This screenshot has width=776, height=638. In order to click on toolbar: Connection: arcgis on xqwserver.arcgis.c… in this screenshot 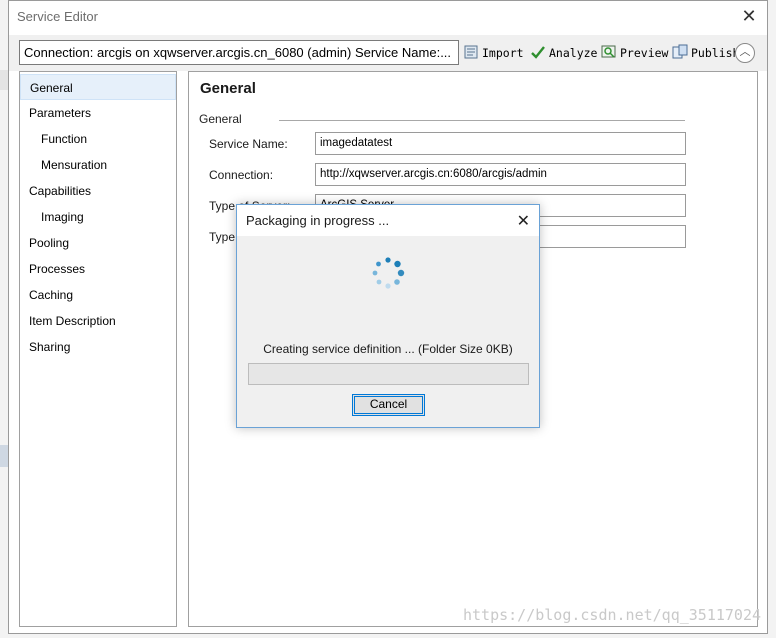, I will do `click(388, 53)`.